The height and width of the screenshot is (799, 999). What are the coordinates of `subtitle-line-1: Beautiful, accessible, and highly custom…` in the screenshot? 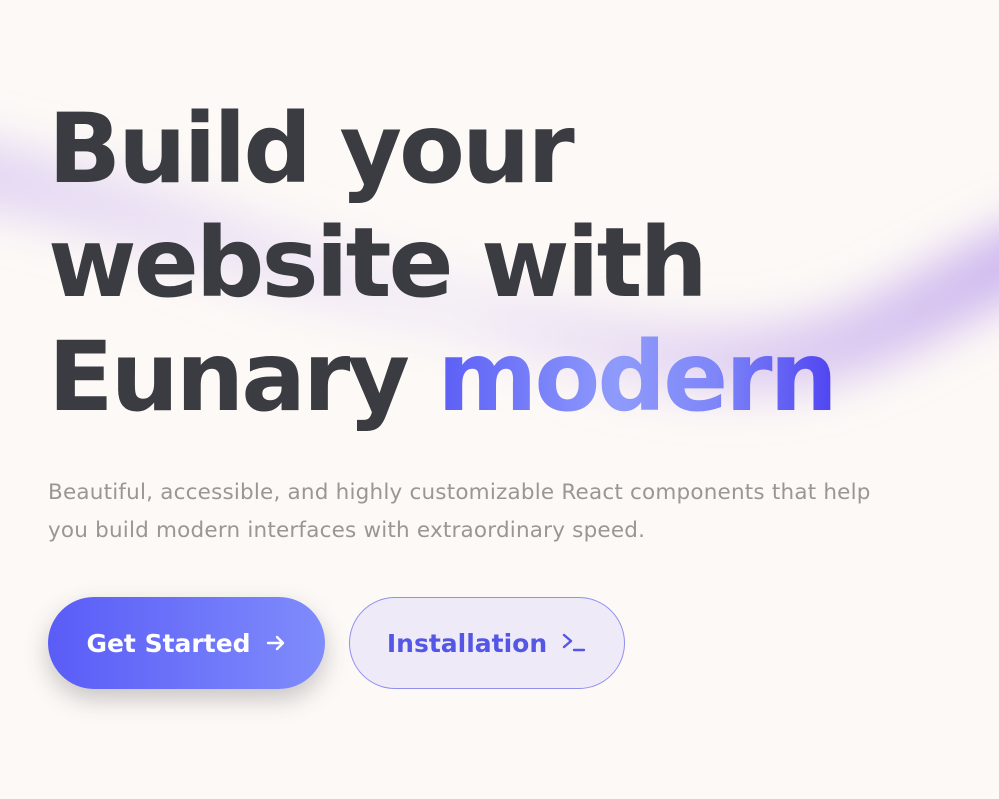 It's located at (459, 492).